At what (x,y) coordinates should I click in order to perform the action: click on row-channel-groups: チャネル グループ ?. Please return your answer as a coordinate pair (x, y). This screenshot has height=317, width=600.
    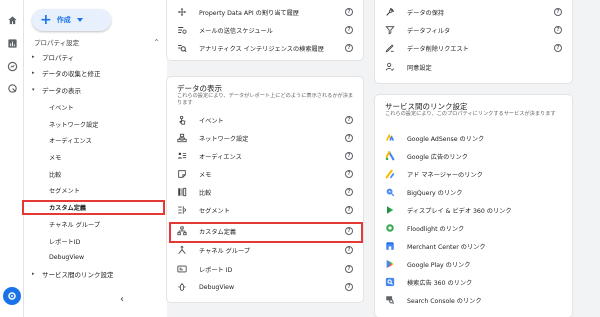
    Looking at the image, I should click on (265, 250).